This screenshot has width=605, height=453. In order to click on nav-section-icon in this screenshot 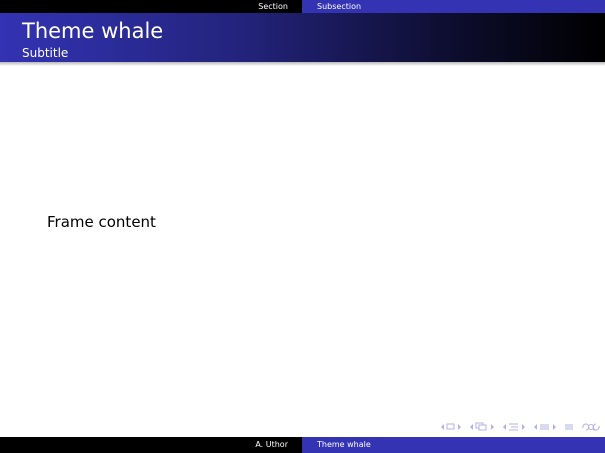, I will do `click(514, 427)`.